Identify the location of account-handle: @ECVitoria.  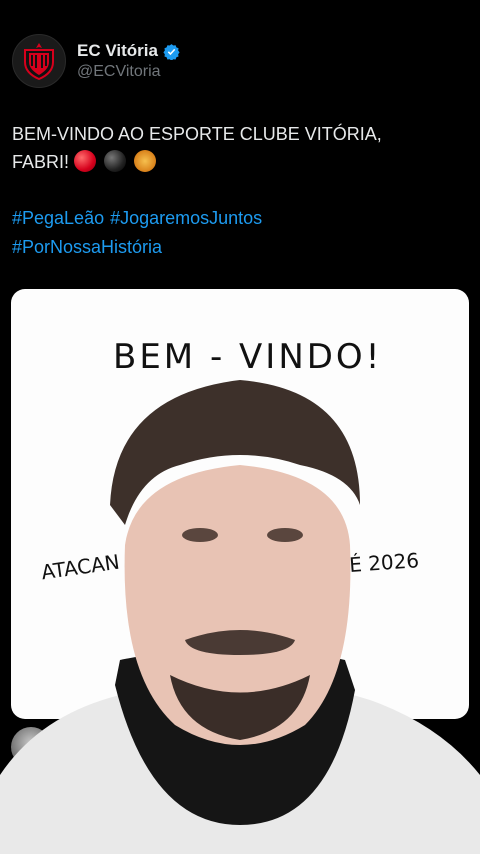
(128, 72).